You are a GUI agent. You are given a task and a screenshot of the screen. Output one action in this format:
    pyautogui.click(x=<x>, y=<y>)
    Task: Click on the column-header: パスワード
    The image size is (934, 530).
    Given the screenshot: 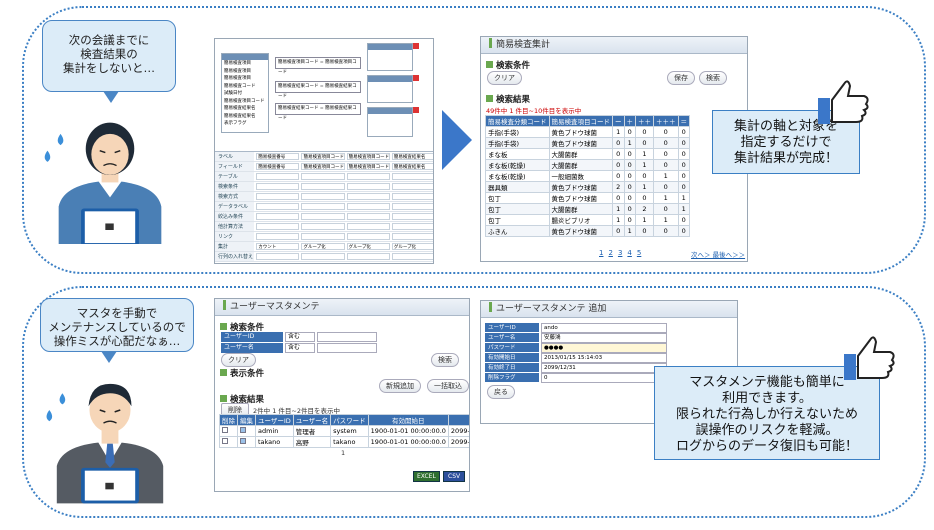 What is the action you would take?
    pyautogui.click(x=349, y=420)
    